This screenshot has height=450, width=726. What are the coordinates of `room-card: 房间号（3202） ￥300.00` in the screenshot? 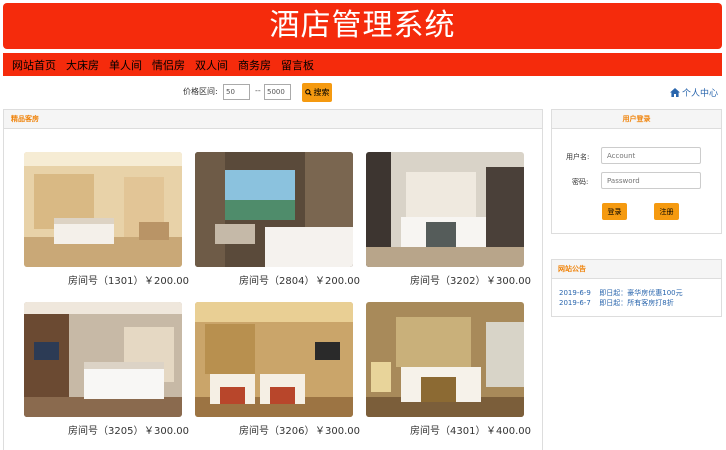 It's located at (448, 219).